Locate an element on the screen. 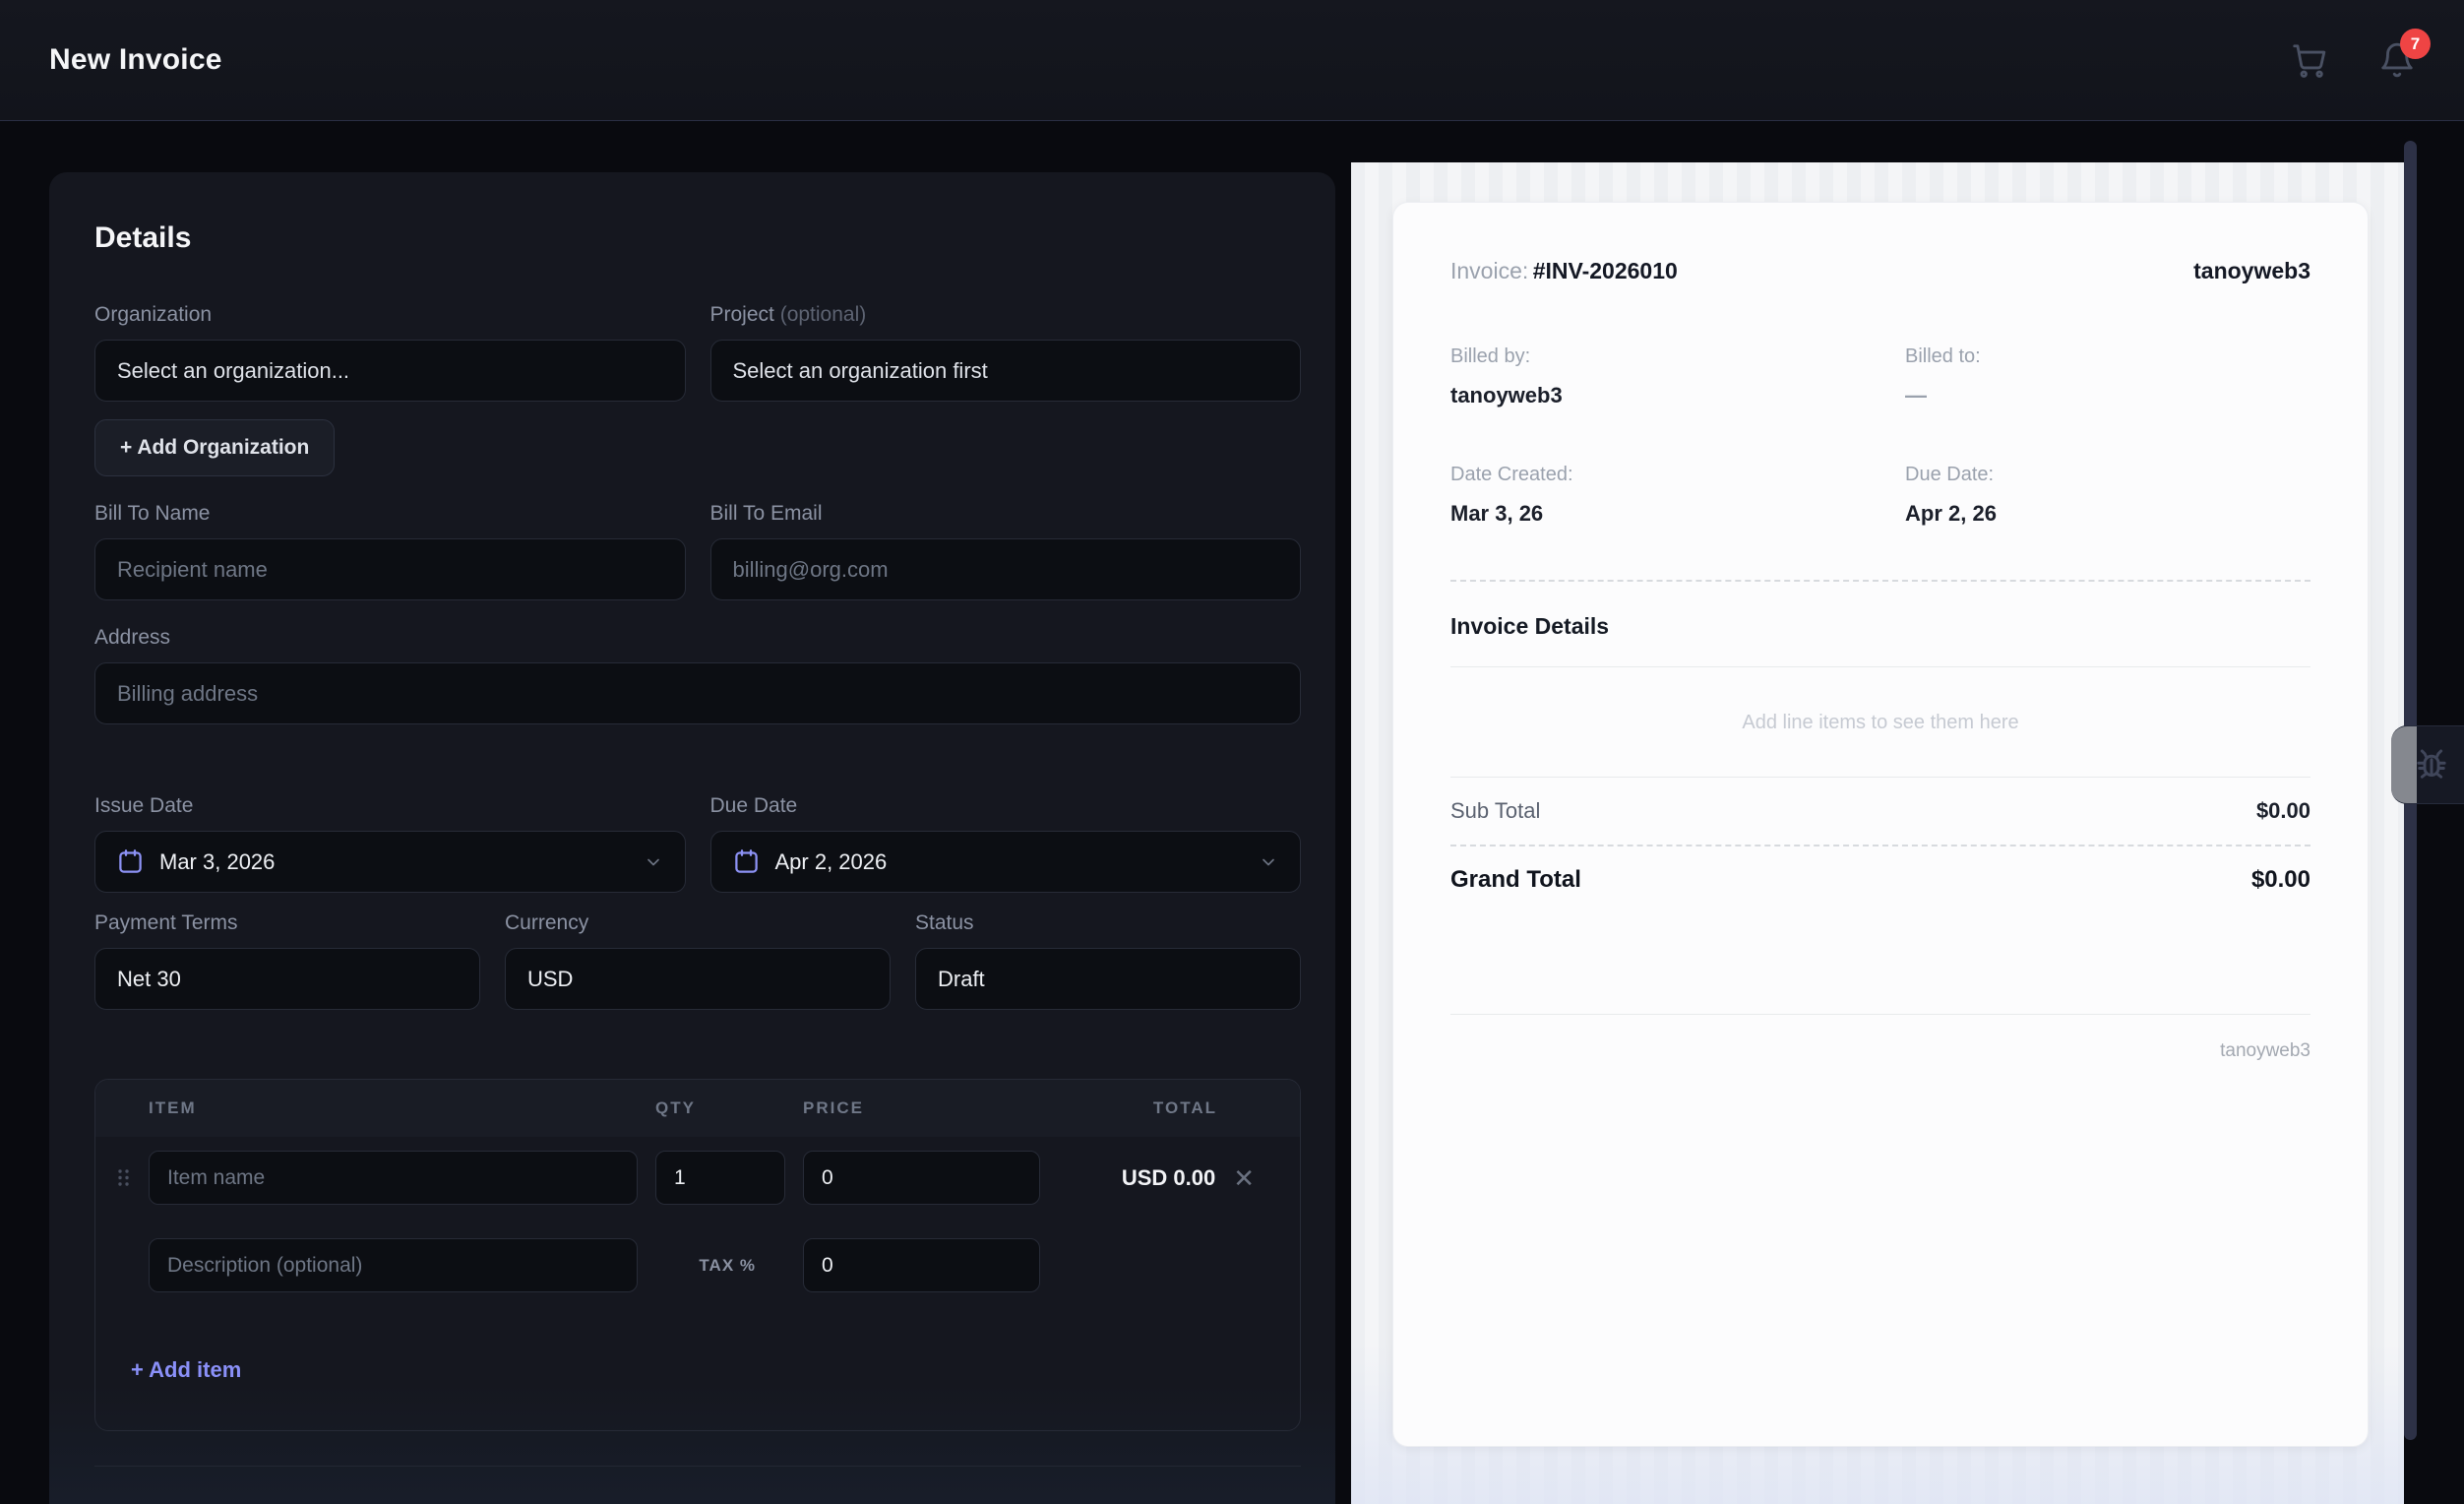  add-item-row: + Add item is located at coordinates (697, 1373).